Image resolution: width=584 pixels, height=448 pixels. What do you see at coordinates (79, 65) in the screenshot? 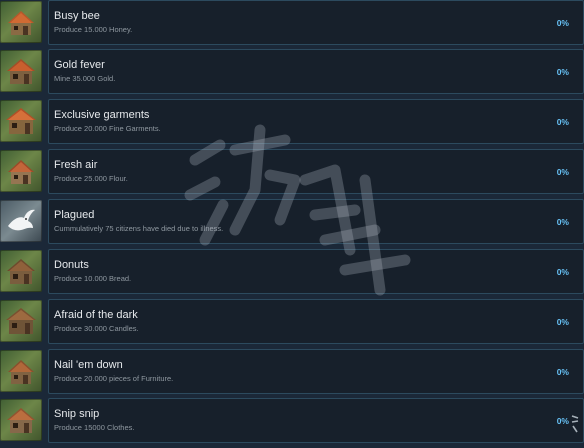
I see `achievement-title: Gold fever` at bounding box center [79, 65].